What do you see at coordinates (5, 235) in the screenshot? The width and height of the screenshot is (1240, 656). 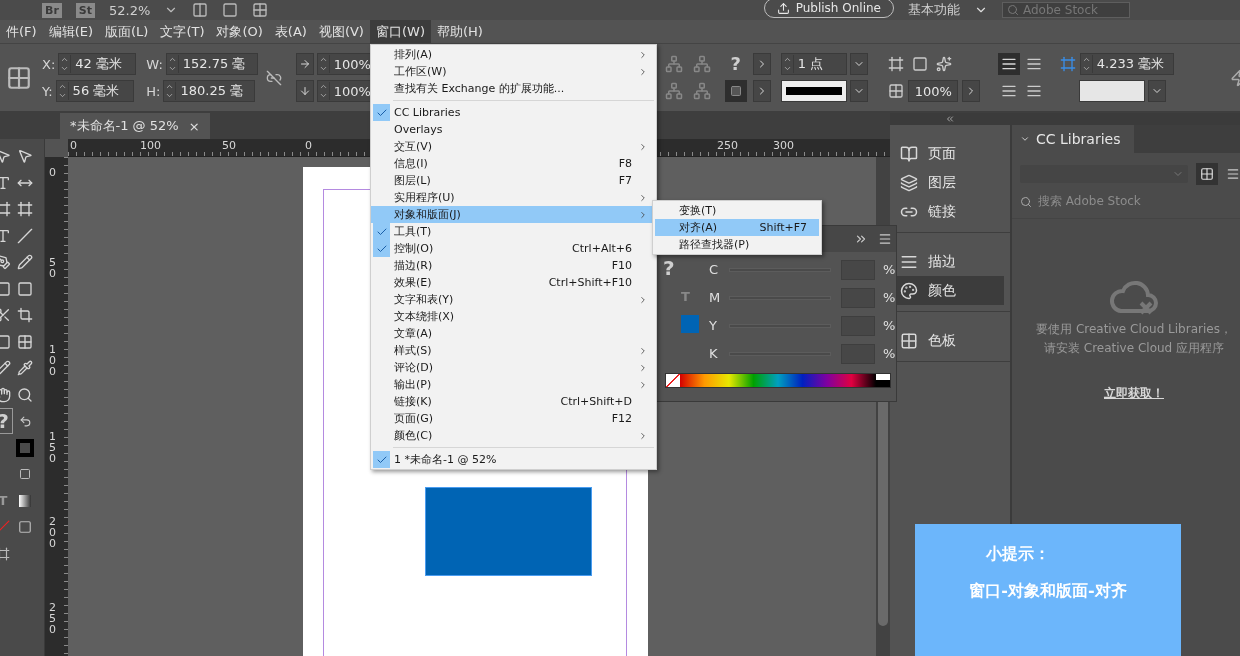 I see `type-icon` at bounding box center [5, 235].